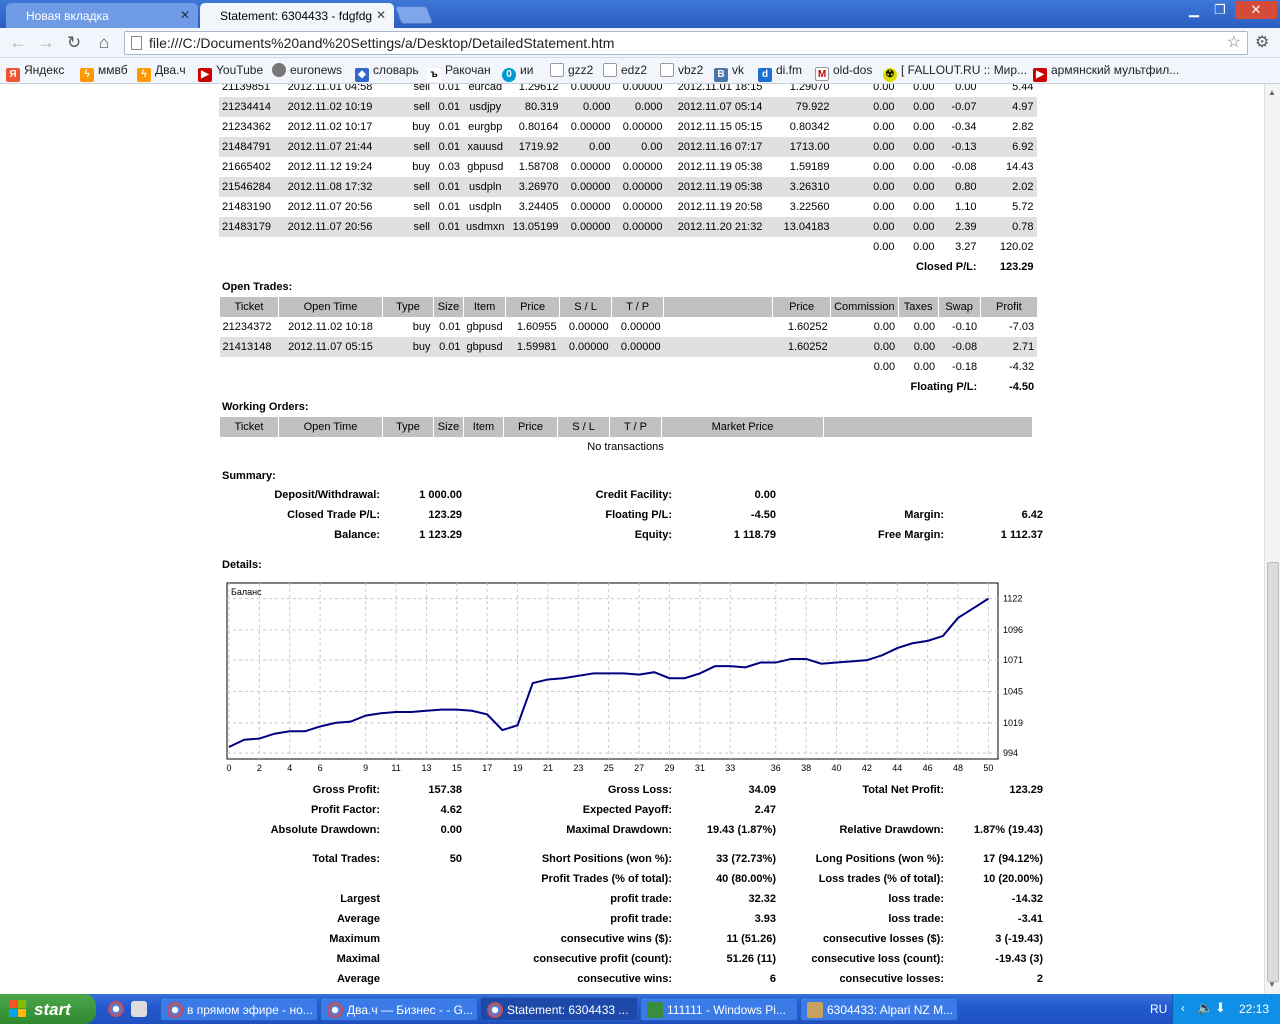  I want to click on stat-label: Maximal Drawdown:, so click(619, 830).